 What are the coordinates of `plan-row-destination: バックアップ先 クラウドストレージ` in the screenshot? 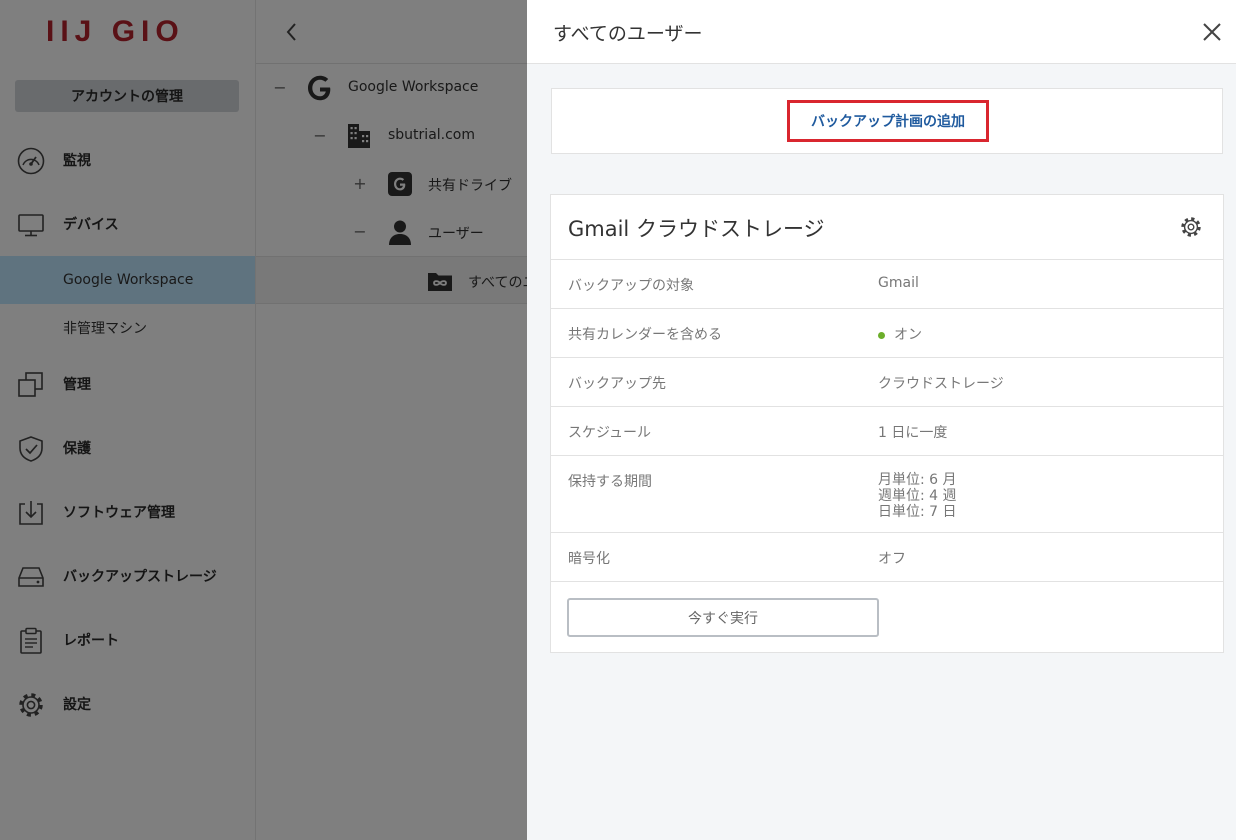 It's located at (887, 381).